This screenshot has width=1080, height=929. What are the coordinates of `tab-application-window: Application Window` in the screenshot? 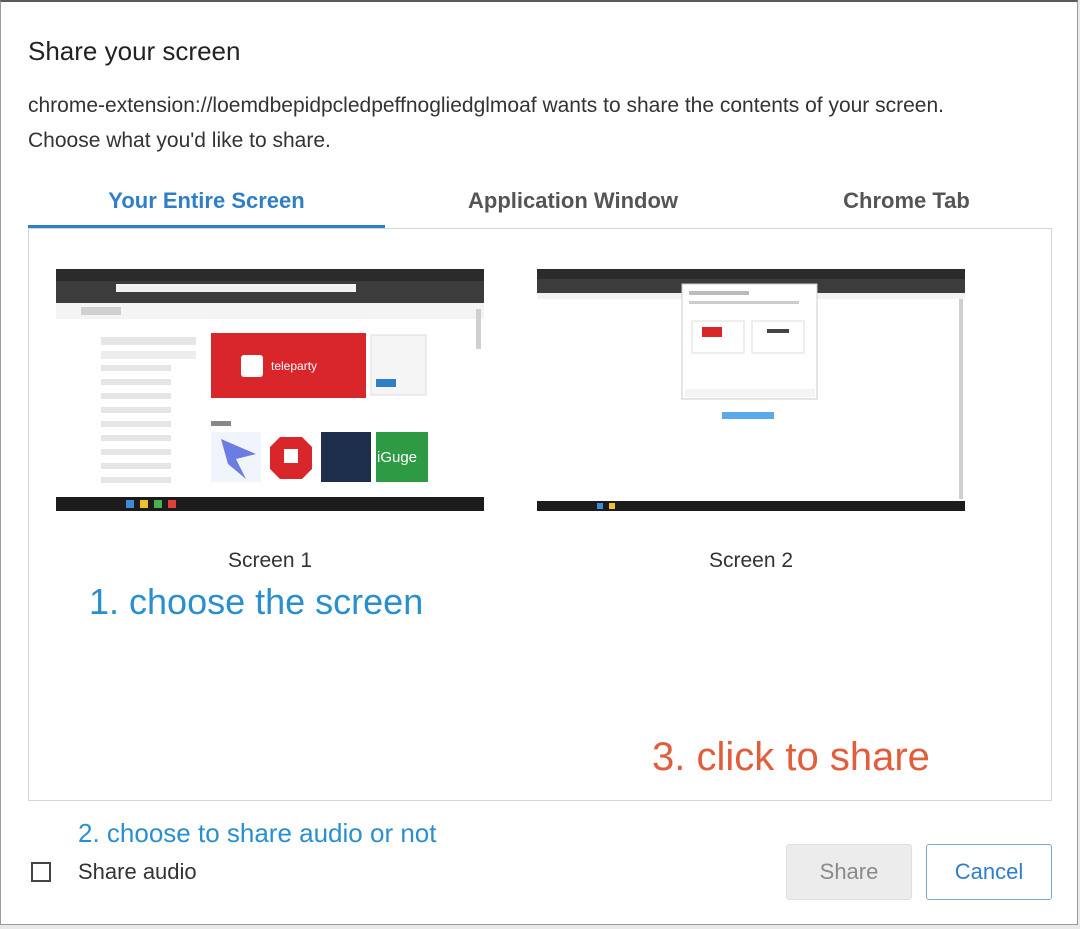 It's located at (573, 205).